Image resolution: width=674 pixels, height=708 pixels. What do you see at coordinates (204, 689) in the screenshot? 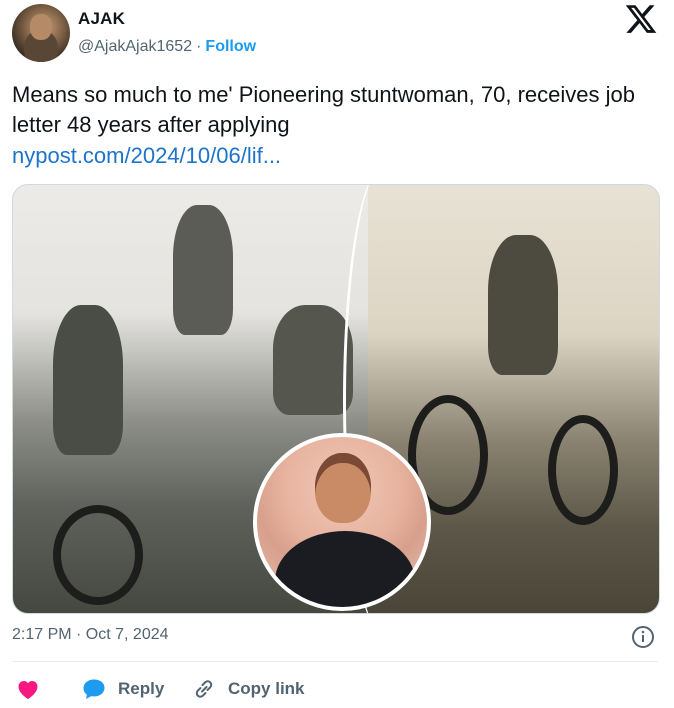
I see `link-icon` at bounding box center [204, 689].